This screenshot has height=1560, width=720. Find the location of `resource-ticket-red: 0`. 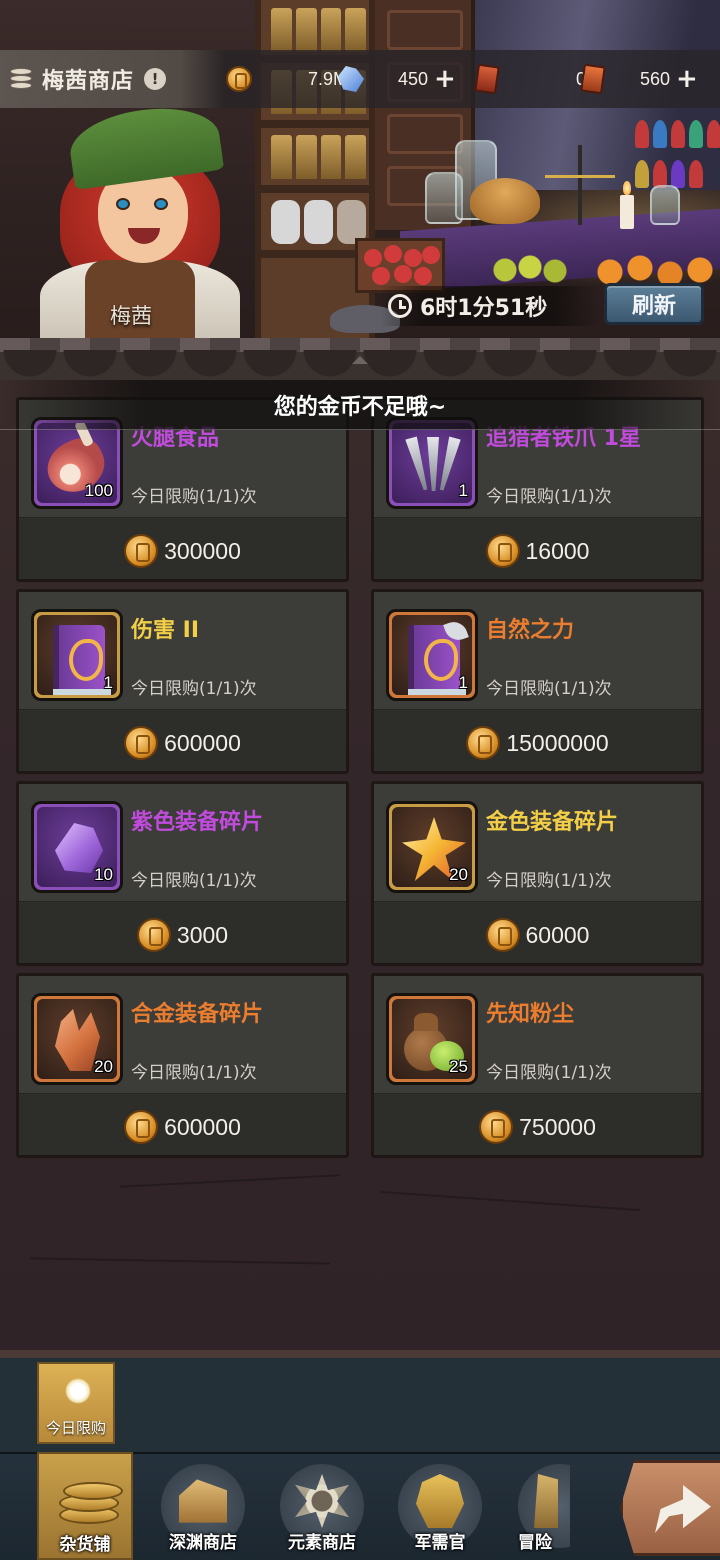

resource-ticket-red: 0 is located at coordinates (530, 79).